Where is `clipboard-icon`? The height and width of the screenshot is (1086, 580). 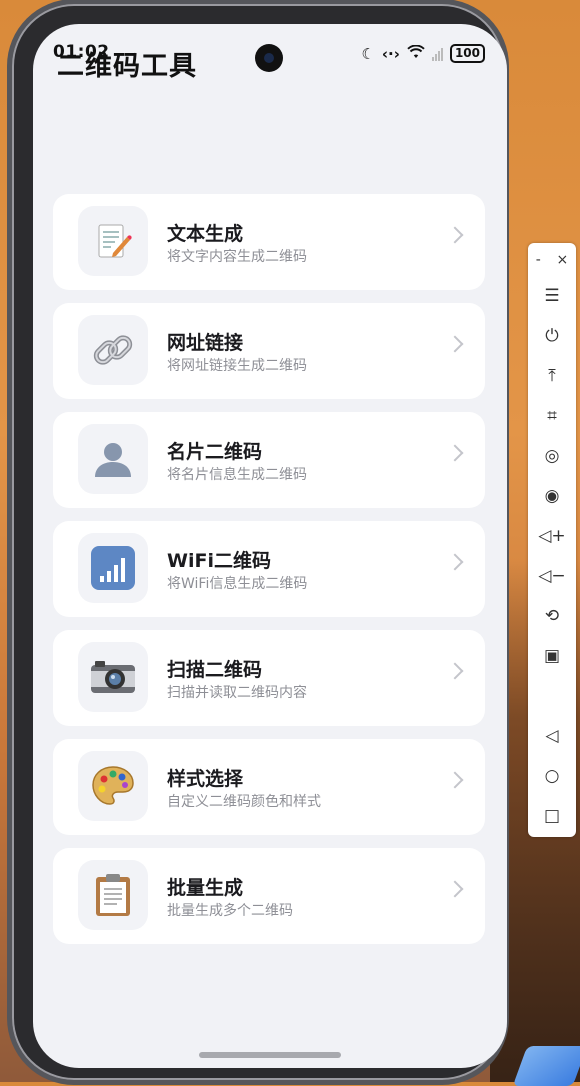 clipboard-icon is located at coordinates (113, 895).